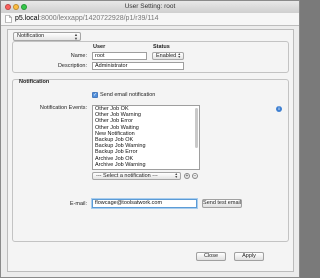  I want to click on apply-button: Apply, so click(249, 256).